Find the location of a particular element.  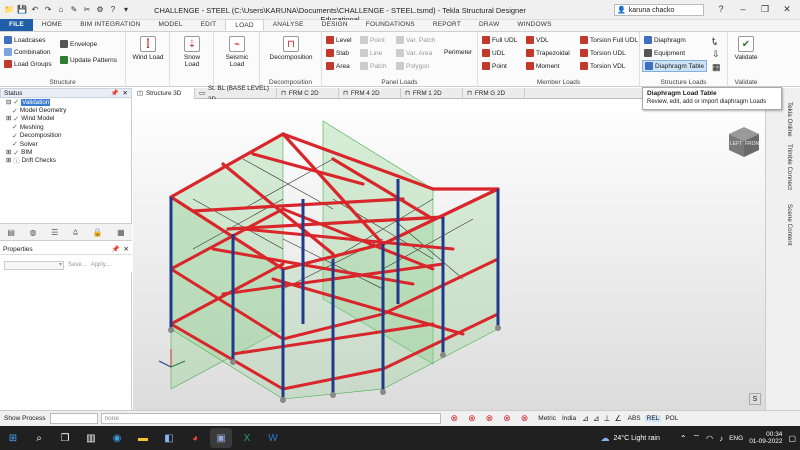

angle-icon: ∠ is located at coordinates (617, 418).